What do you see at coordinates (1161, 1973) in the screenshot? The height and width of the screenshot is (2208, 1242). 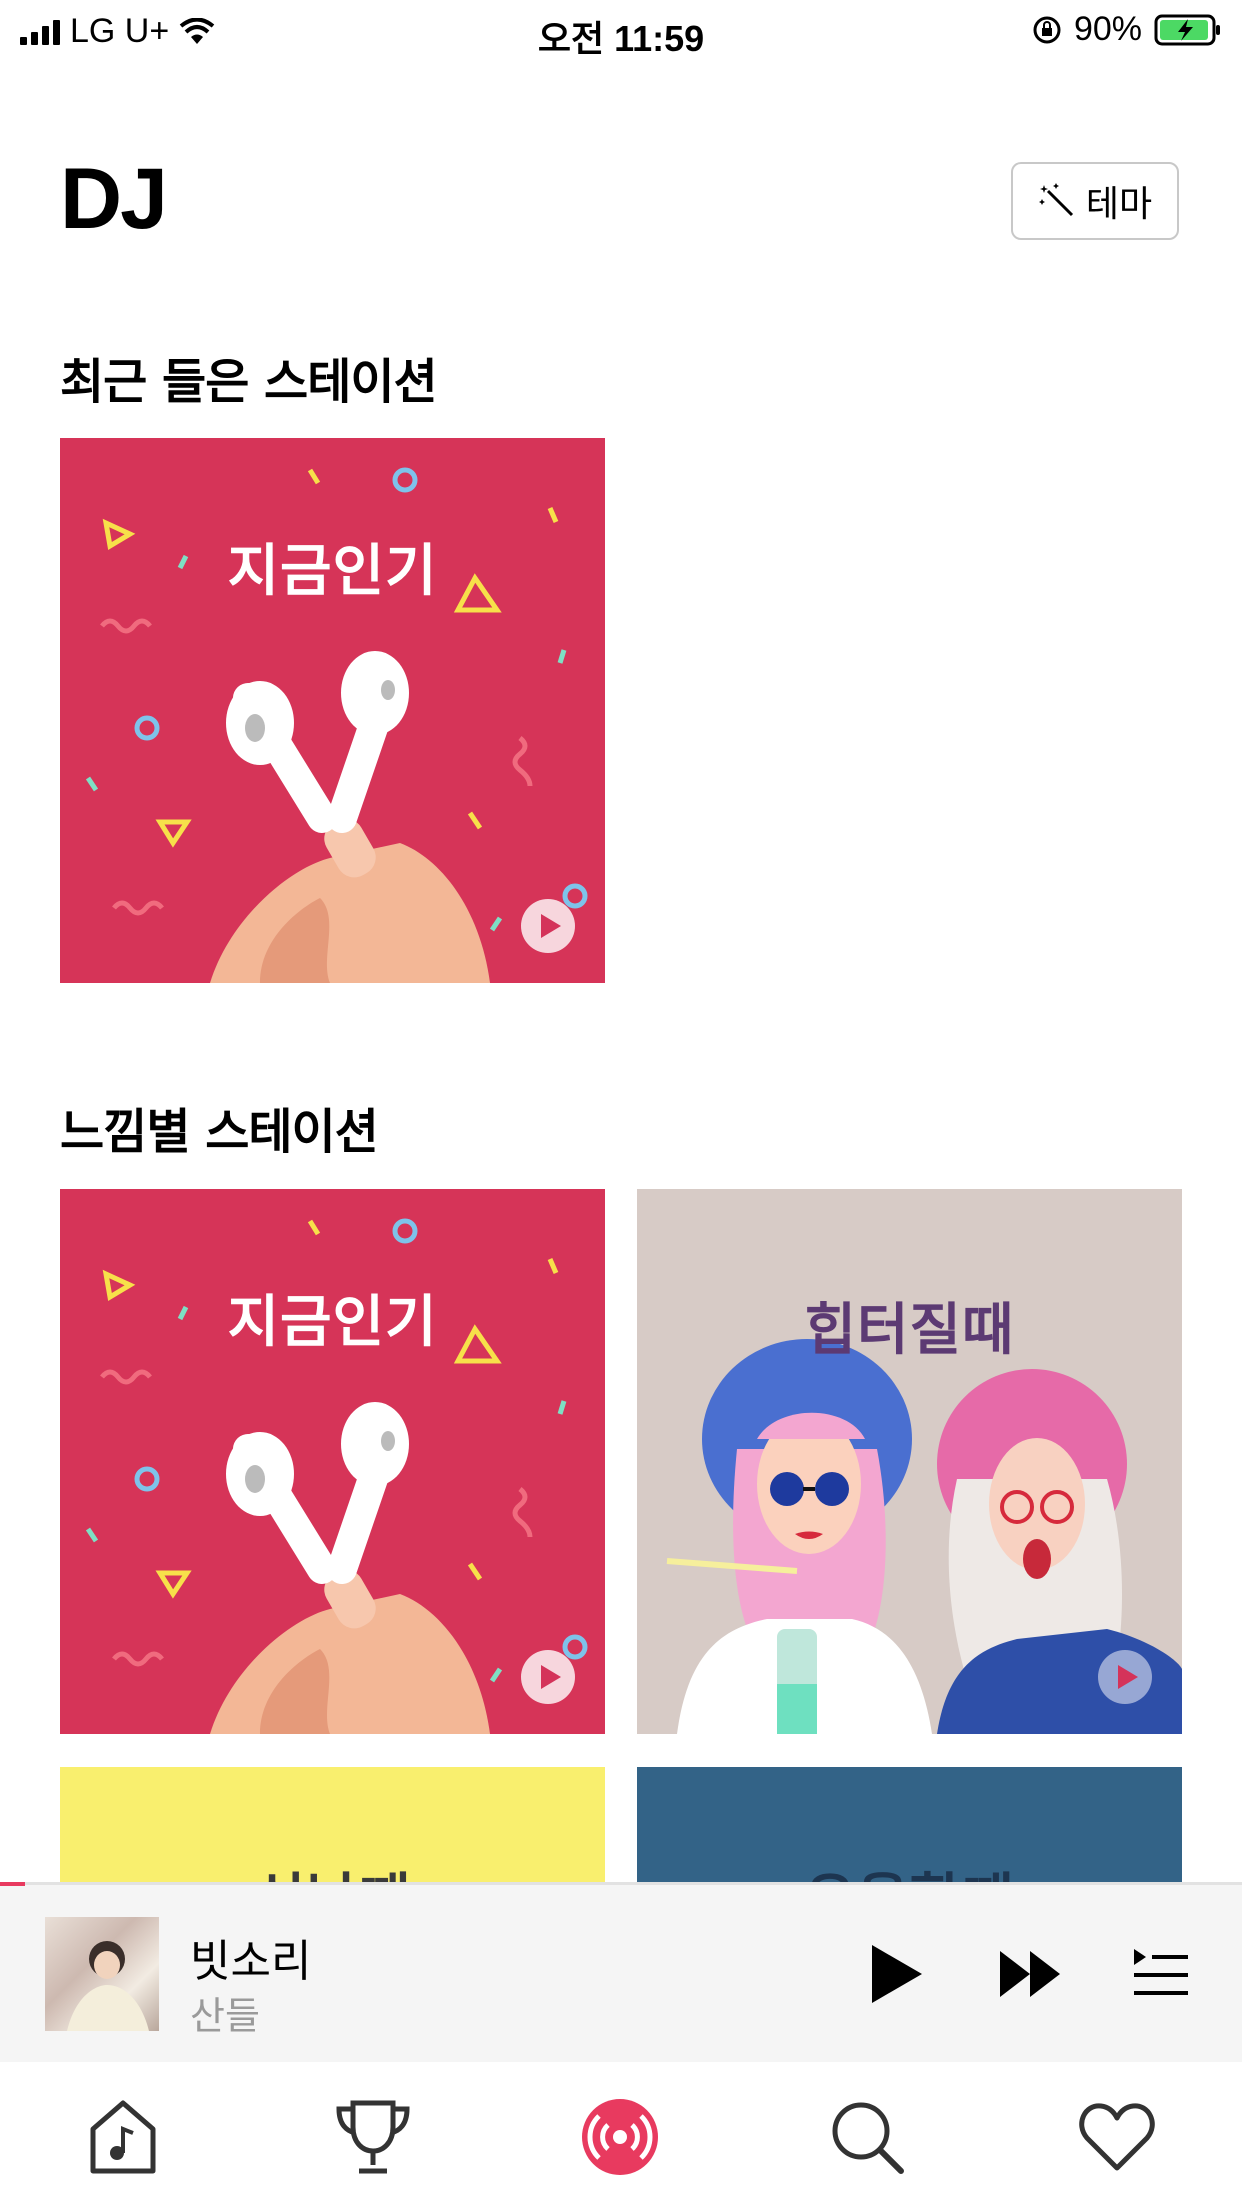 I see `playlist-button` at bounding box center [1161, 1973].